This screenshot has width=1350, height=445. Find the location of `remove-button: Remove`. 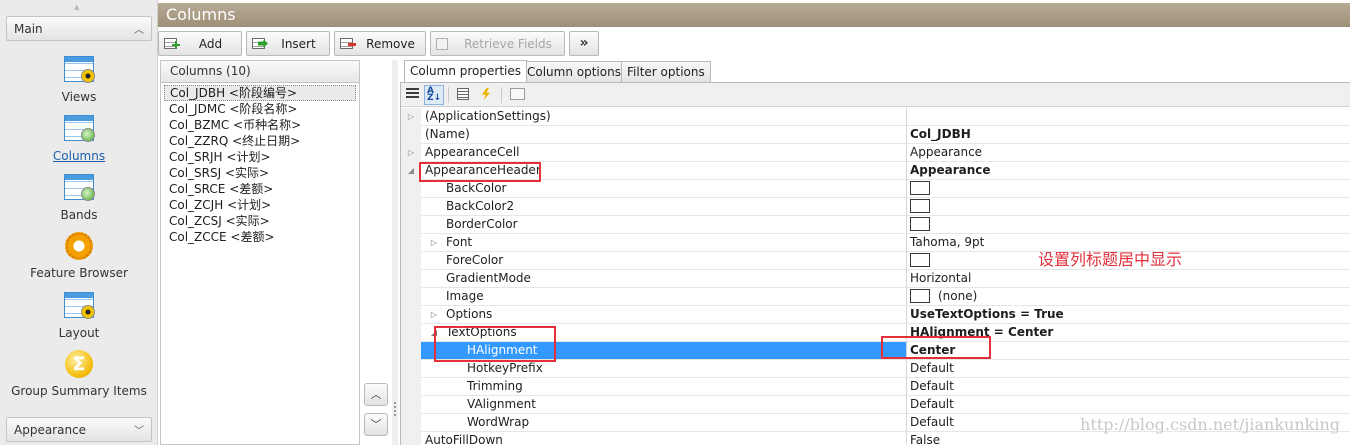

remove-button: Remove is located at coordinates (380, 43).